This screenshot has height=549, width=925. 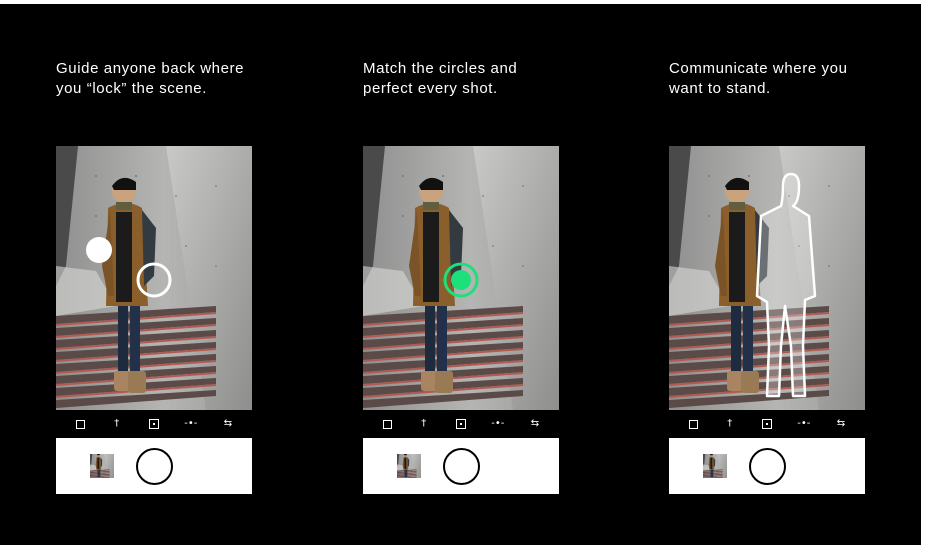 I want to click on caption-line-1: Match the circles and, so click(x=440, y=68).